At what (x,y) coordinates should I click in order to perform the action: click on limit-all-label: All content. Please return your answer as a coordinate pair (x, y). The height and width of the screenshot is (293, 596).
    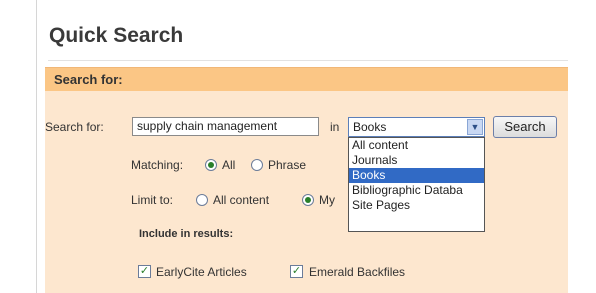
    Looking at the image, I should click on (241, 200).